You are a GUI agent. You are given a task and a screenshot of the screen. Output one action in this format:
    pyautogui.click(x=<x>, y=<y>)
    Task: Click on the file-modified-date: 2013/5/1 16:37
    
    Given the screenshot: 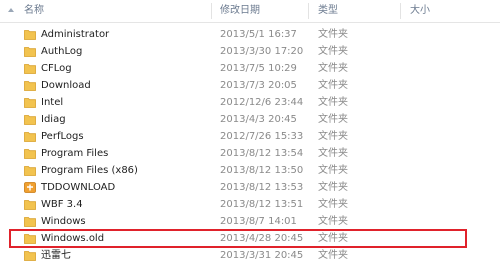 What is the action you would take?
    pyautogui.click(x=258, y=34)
    